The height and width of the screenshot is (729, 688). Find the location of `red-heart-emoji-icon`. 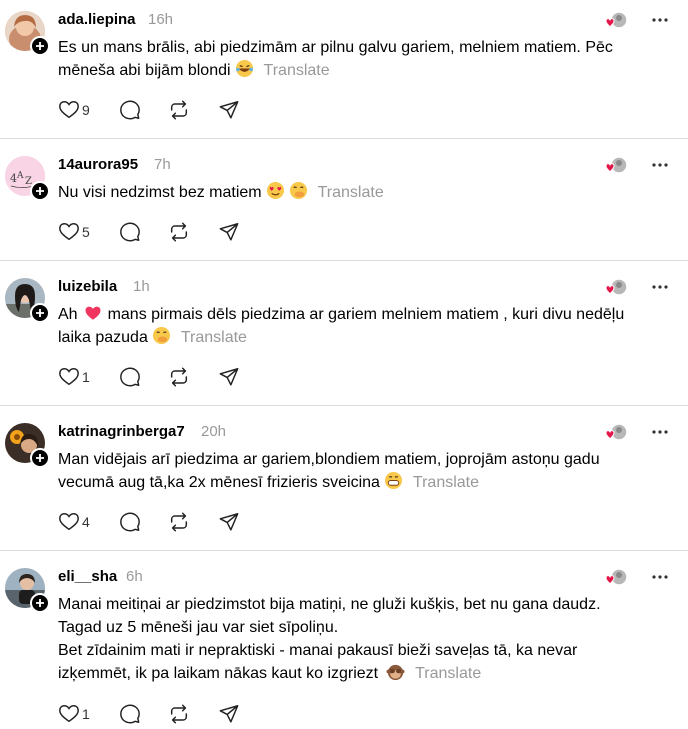

red-heart-emoji-icon is located at coordinates (93, 313).